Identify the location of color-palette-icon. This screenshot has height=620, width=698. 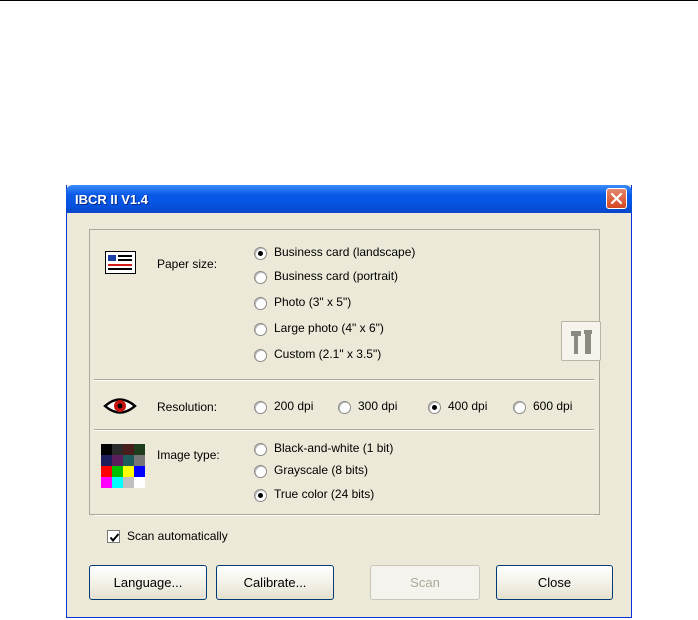
(123, 466).